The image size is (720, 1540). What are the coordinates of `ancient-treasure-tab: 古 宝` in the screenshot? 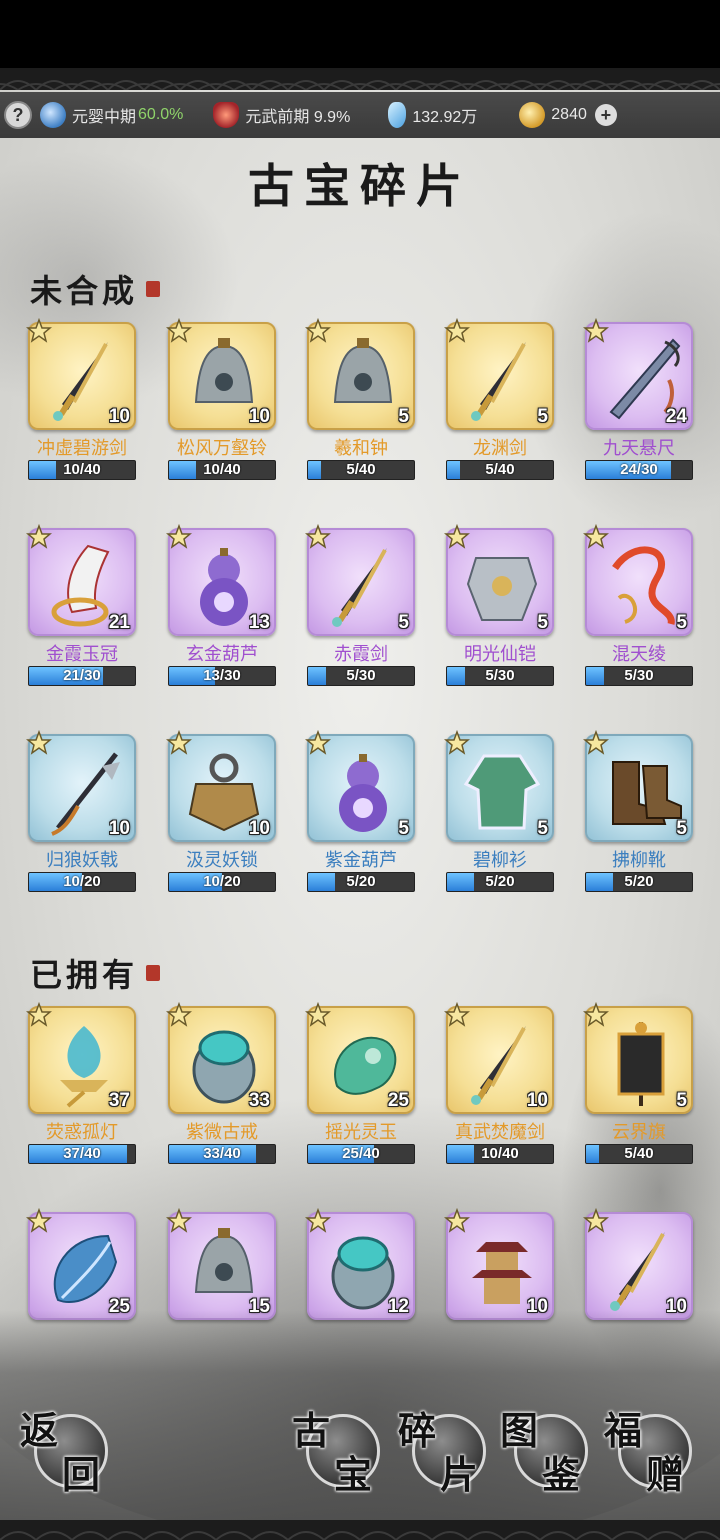 It's located at (342, 1450).